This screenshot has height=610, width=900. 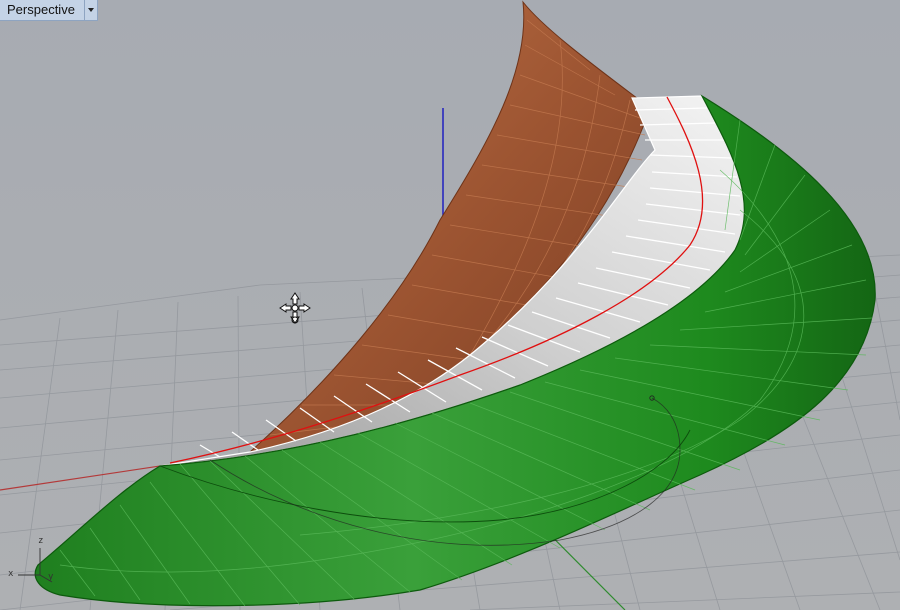 I want to click on dropdown-arrow-icon, so click(x=90, y=10).